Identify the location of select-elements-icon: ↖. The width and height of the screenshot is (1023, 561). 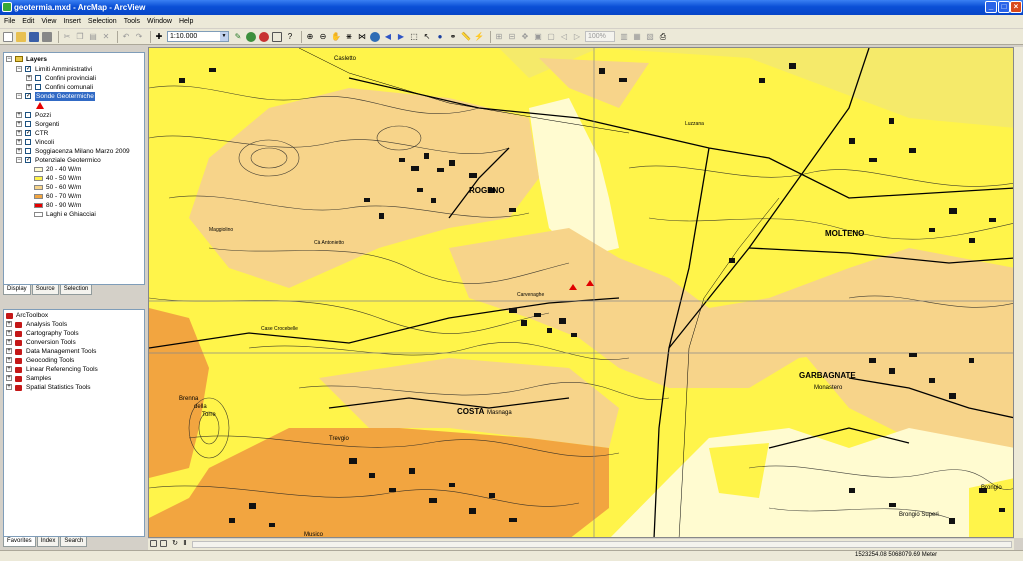
(427, 37).